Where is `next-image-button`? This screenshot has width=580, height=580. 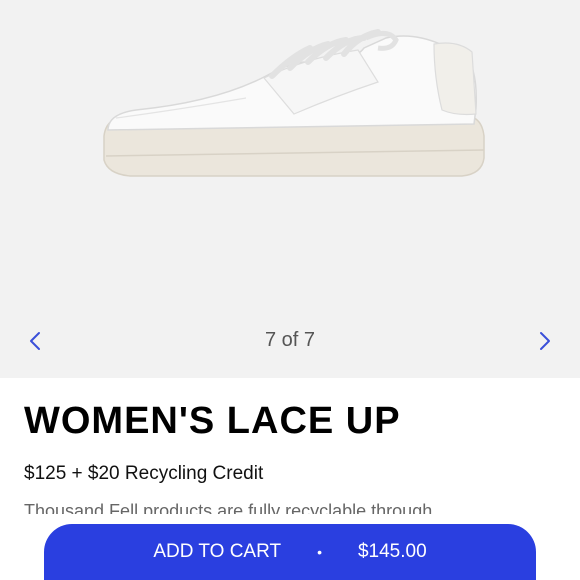 next-image-button is located at coordinates (545, 341).